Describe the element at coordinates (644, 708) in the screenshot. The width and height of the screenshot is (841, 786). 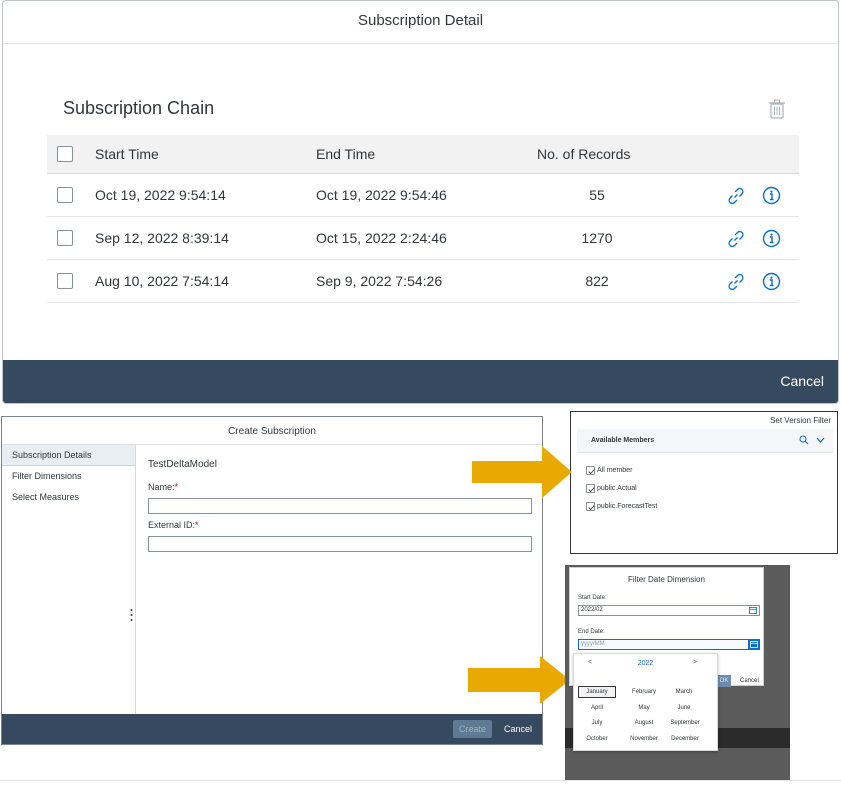
I see `month-may: May` at that location.